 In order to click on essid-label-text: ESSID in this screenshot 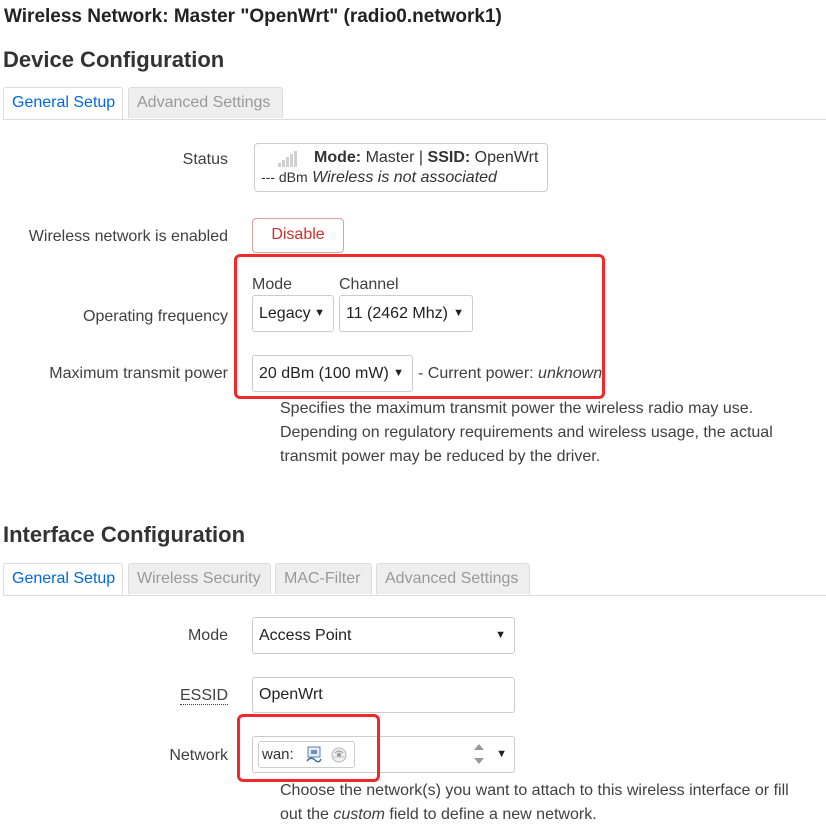, I will do `click(203, 696)`.